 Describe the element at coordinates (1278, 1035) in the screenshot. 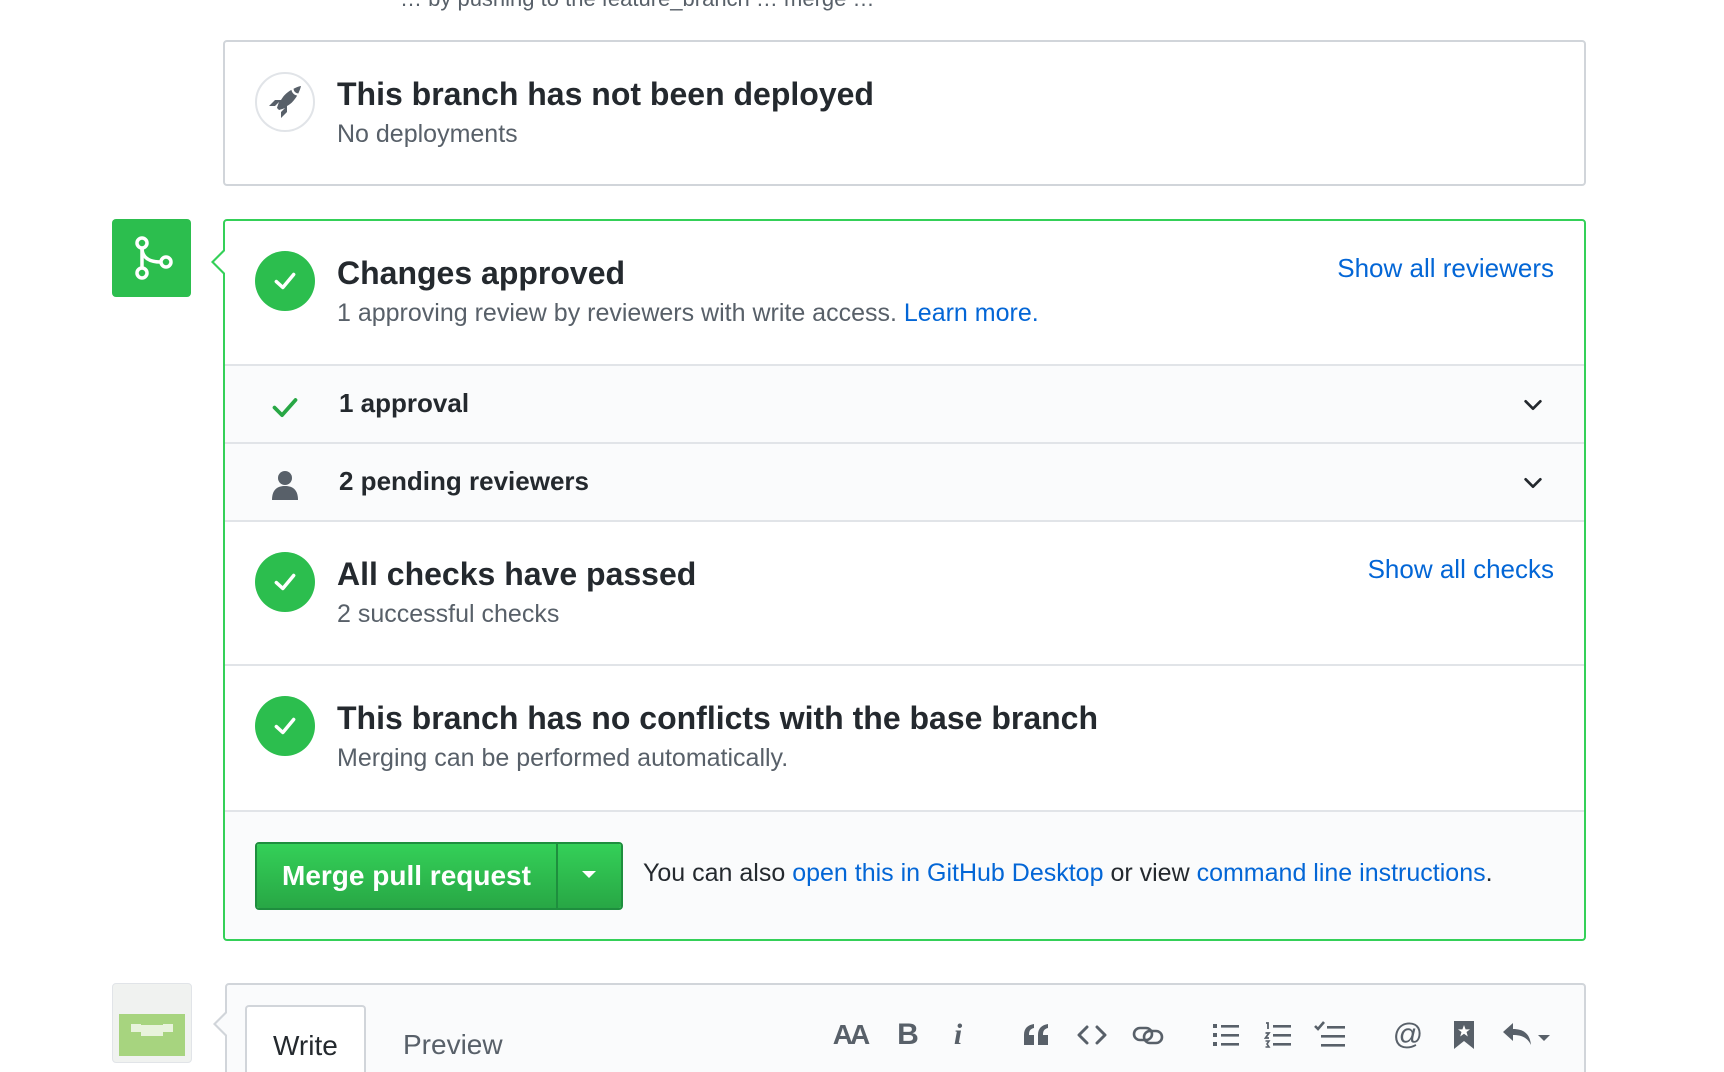

I see `ordered-list-icon` at that location.